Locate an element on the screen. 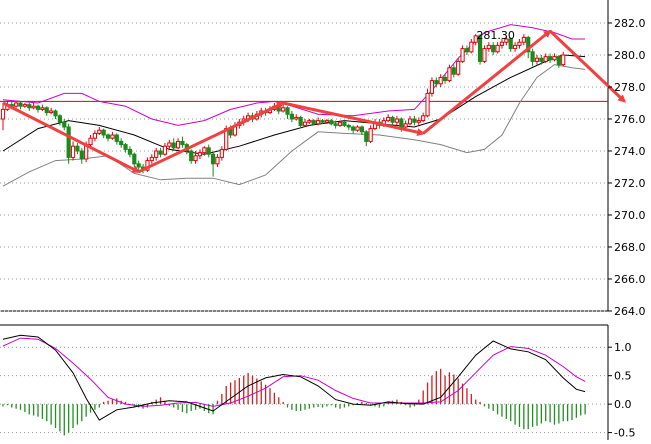  macd-signal-line is located at coordinates (294, 372).